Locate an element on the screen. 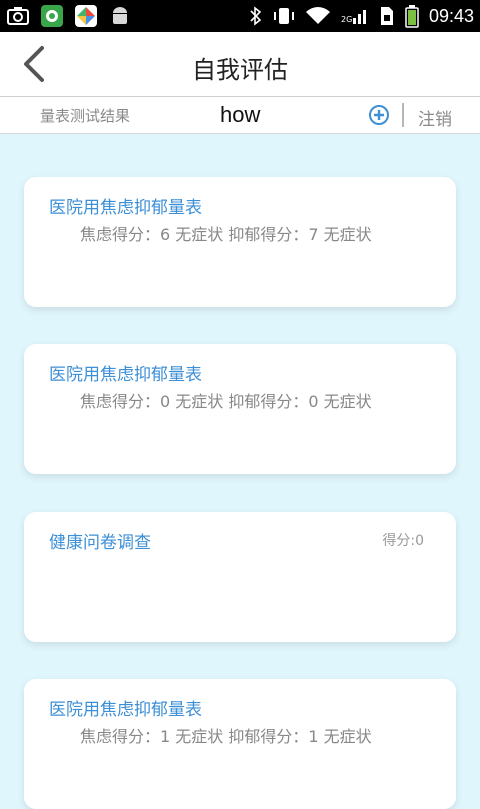 The image size is (480, 809). battery-icon is located at coordinates (412, 16).